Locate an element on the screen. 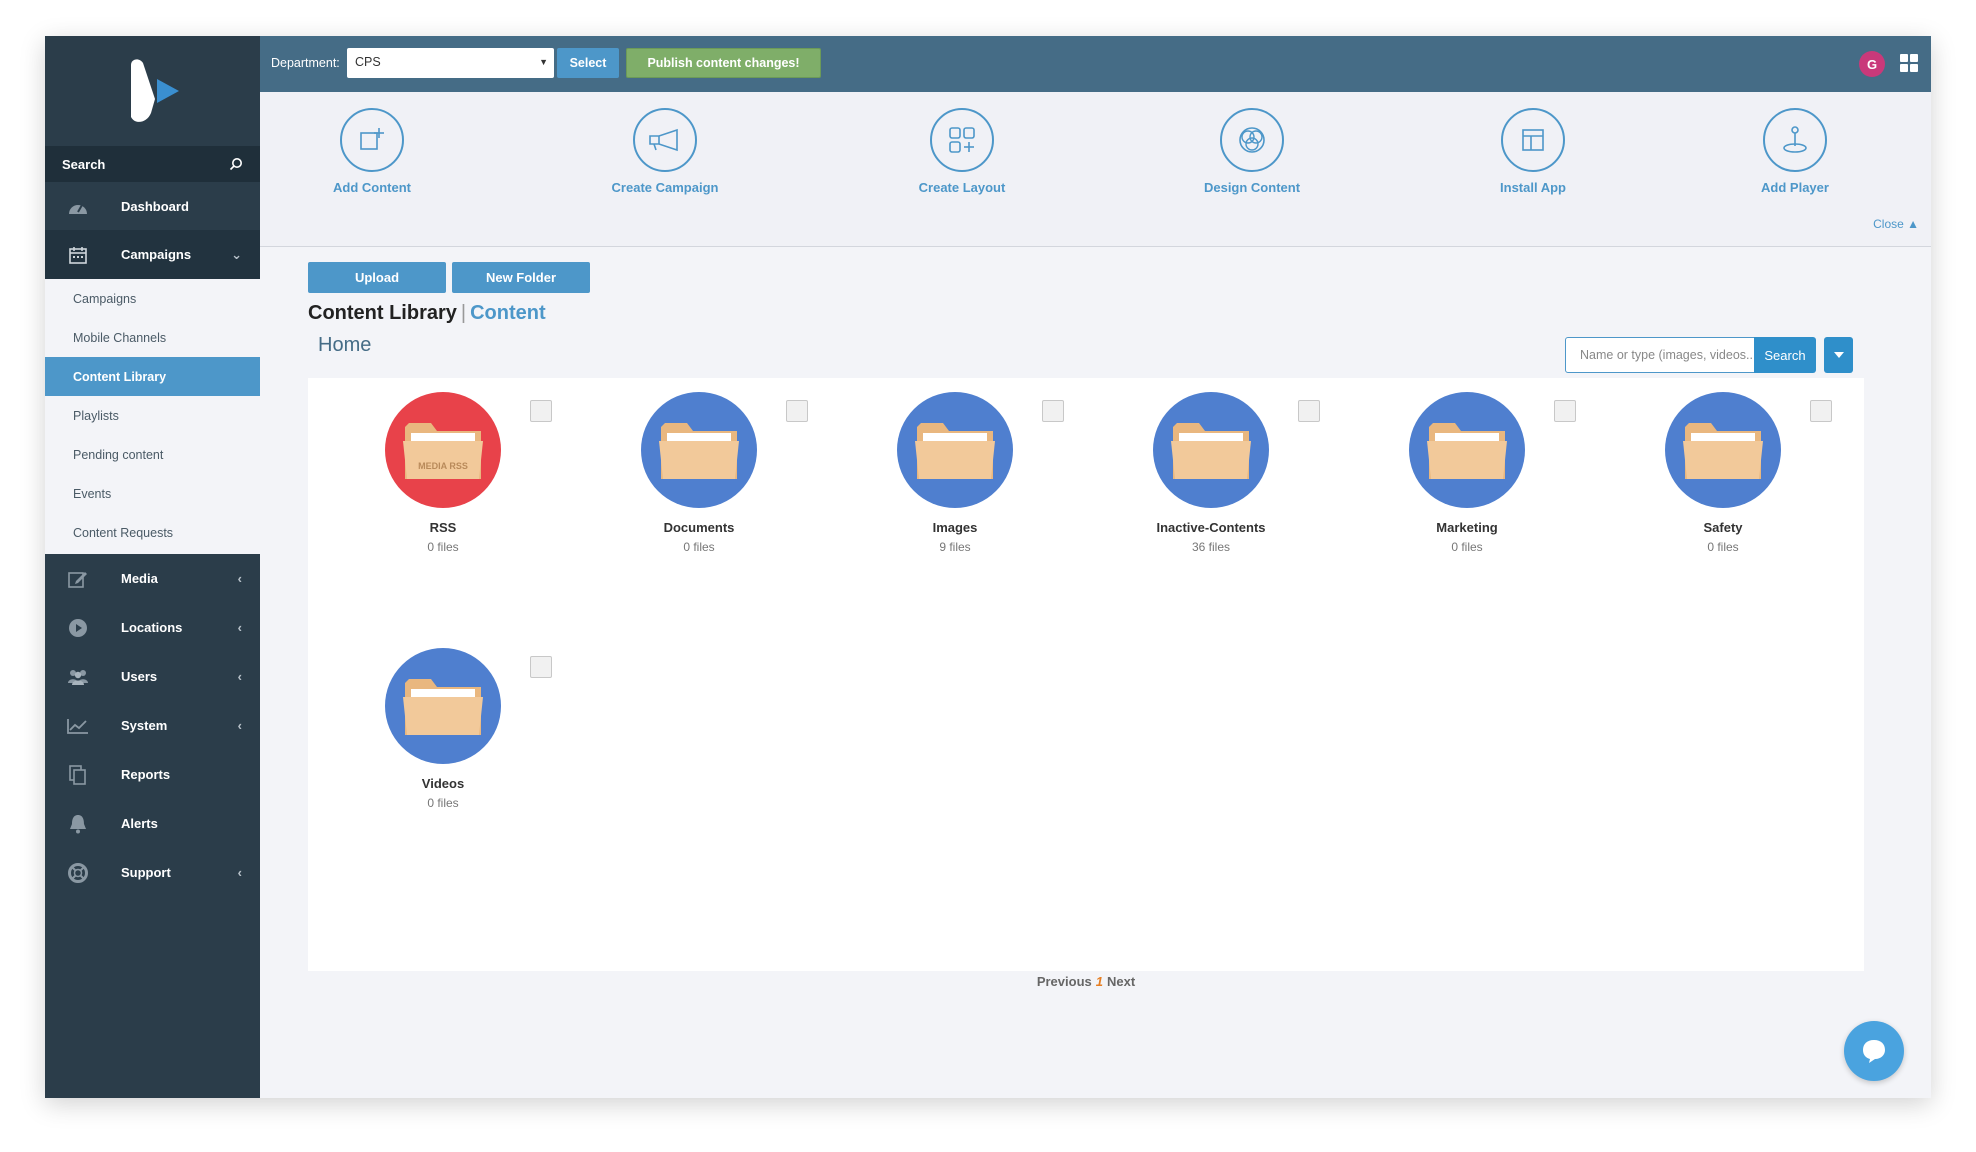 The image size is (1976, 1152). subnav-item-pending-content: Pending content is located at coordinates (152, 454).